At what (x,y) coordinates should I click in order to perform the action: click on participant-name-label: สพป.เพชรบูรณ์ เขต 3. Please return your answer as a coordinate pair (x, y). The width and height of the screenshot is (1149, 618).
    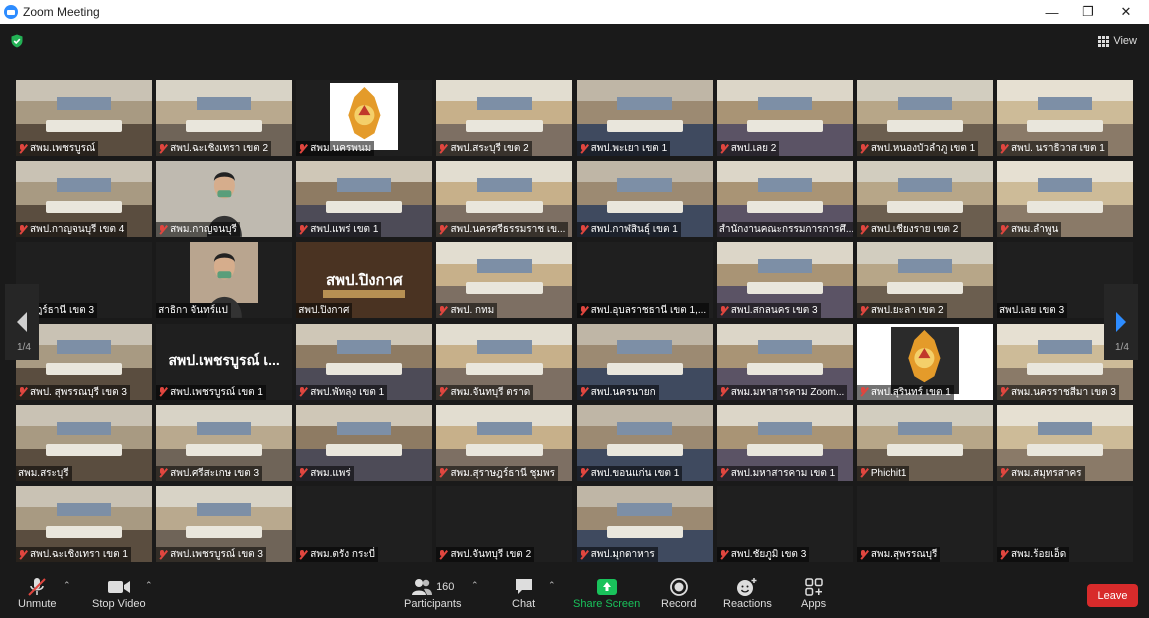
    Looking at the image, I should click on (211, 554).